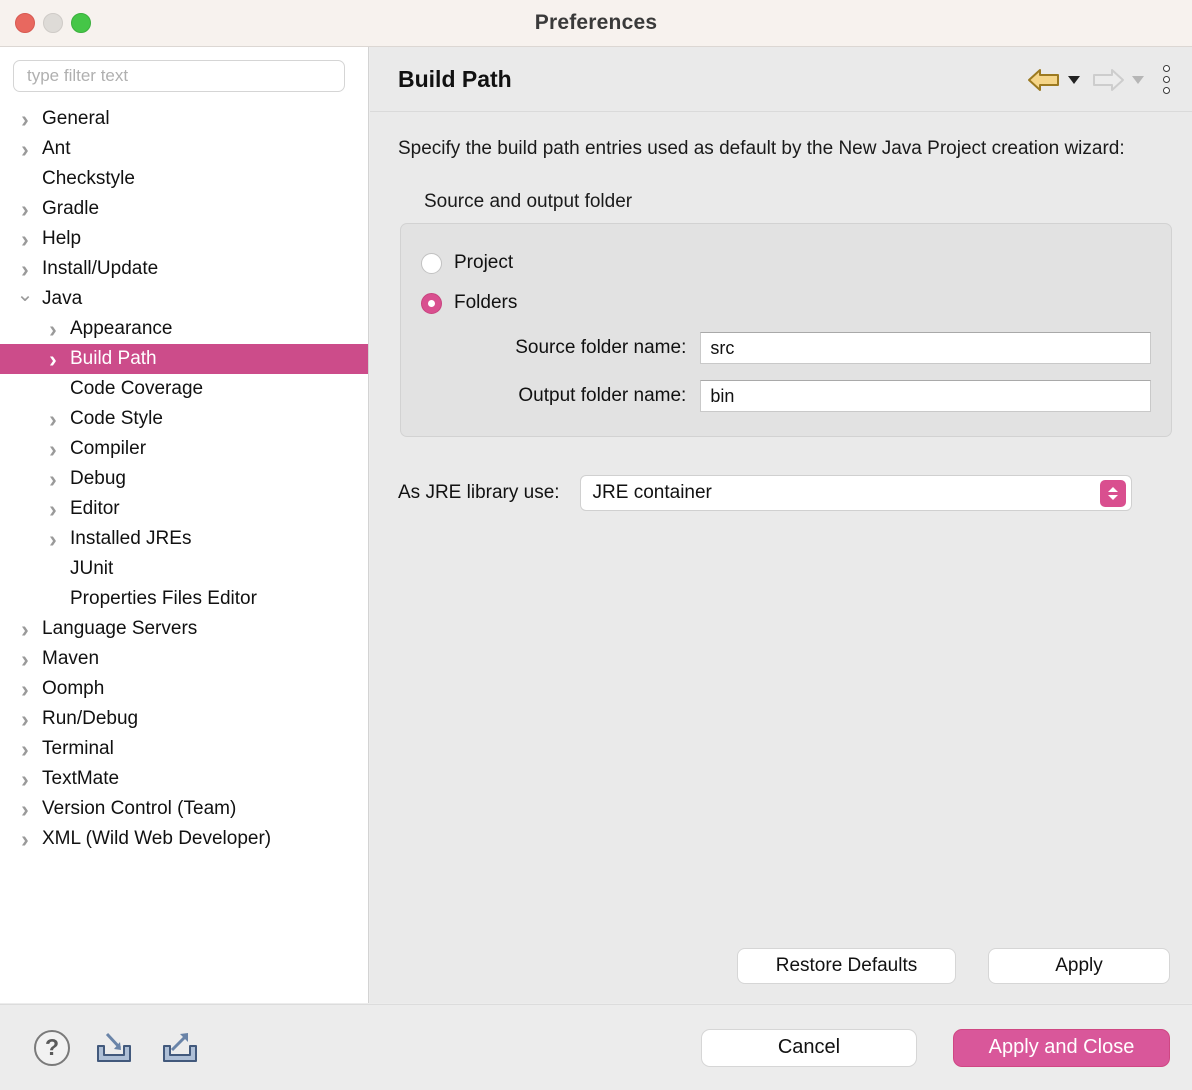 The height and width of the screenshot is (1090, 1192). What do you see at coordinates (180, 1048) in the screenshot?
I see `export-preferences-icon` at bounding box center [180, 1048].